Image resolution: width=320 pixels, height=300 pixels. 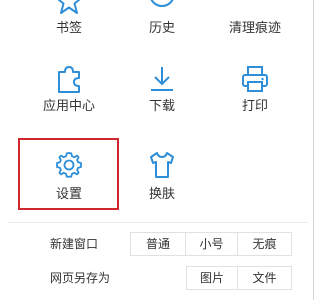 I want to click on menu-item-label: 清理痕迹, so click(x=254, y=27).